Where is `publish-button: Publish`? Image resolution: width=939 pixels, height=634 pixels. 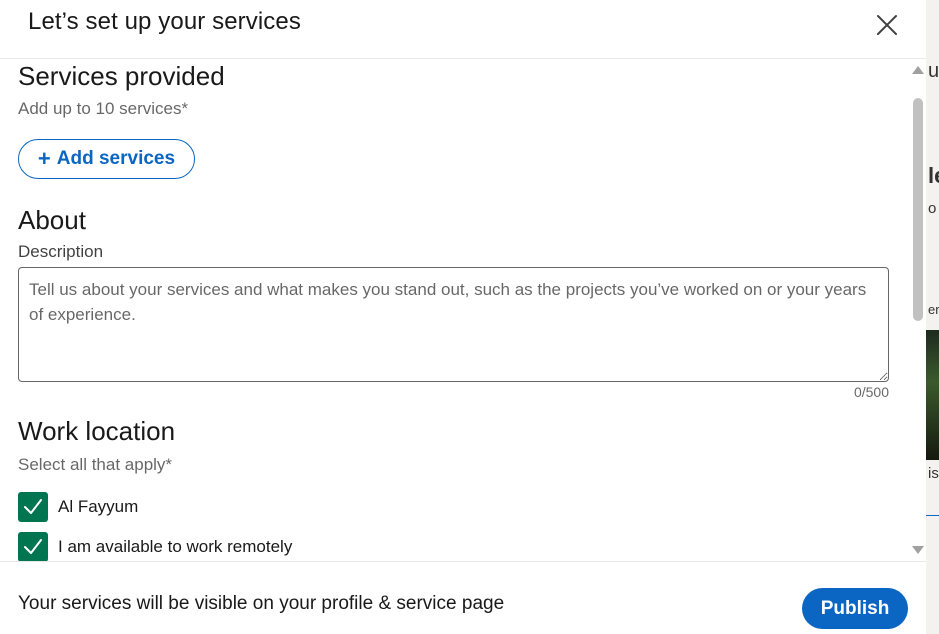 publish-button: Publish is located at coordinates (855, 608).